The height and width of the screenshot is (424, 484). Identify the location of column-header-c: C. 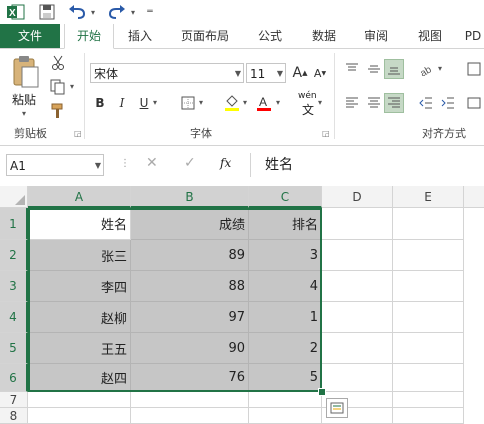
(285, 197).